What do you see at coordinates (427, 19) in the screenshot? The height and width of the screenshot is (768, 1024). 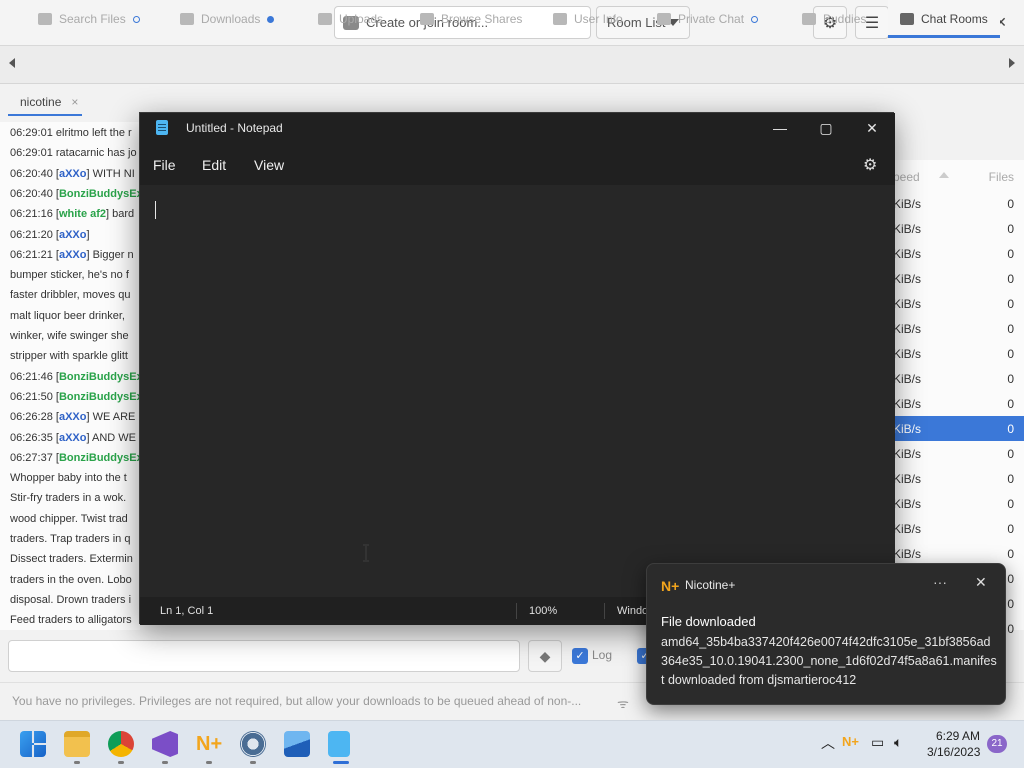 I see `folder-icon` at bounding box center [427, 19].